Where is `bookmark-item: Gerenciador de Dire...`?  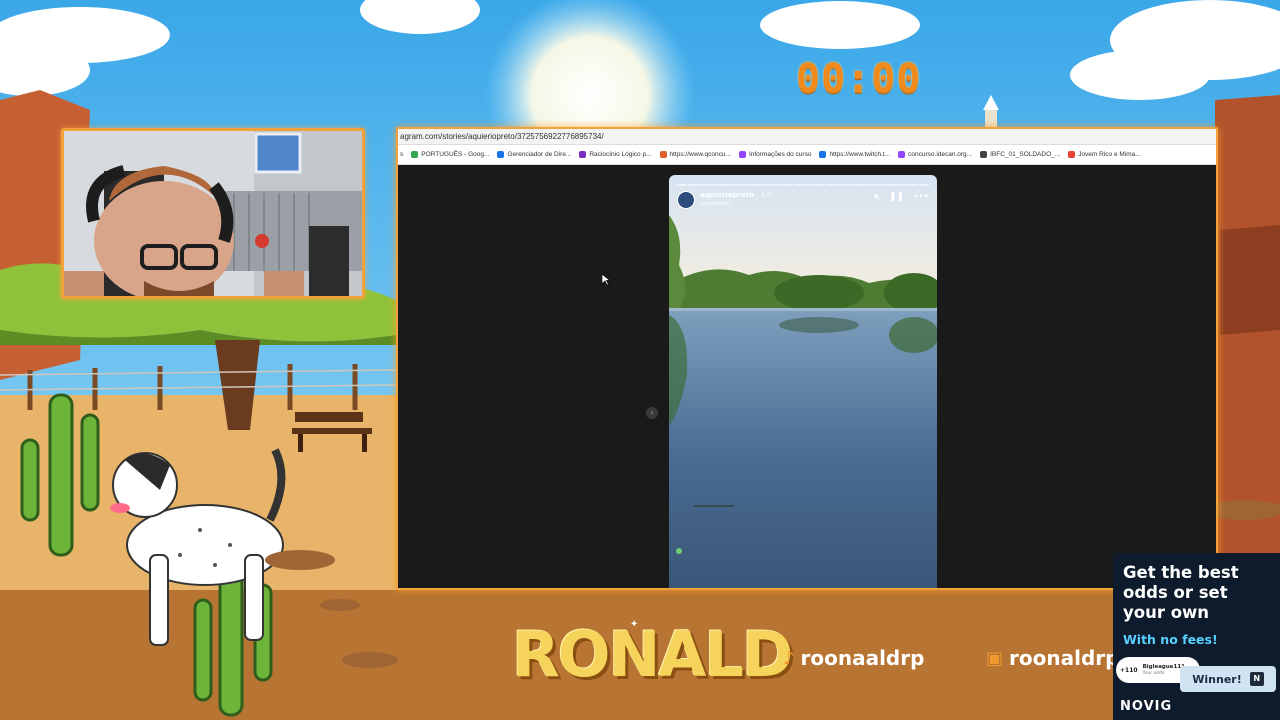
bookmark-item: Gerenciador de Dire... is located at coordinates (534, 154).